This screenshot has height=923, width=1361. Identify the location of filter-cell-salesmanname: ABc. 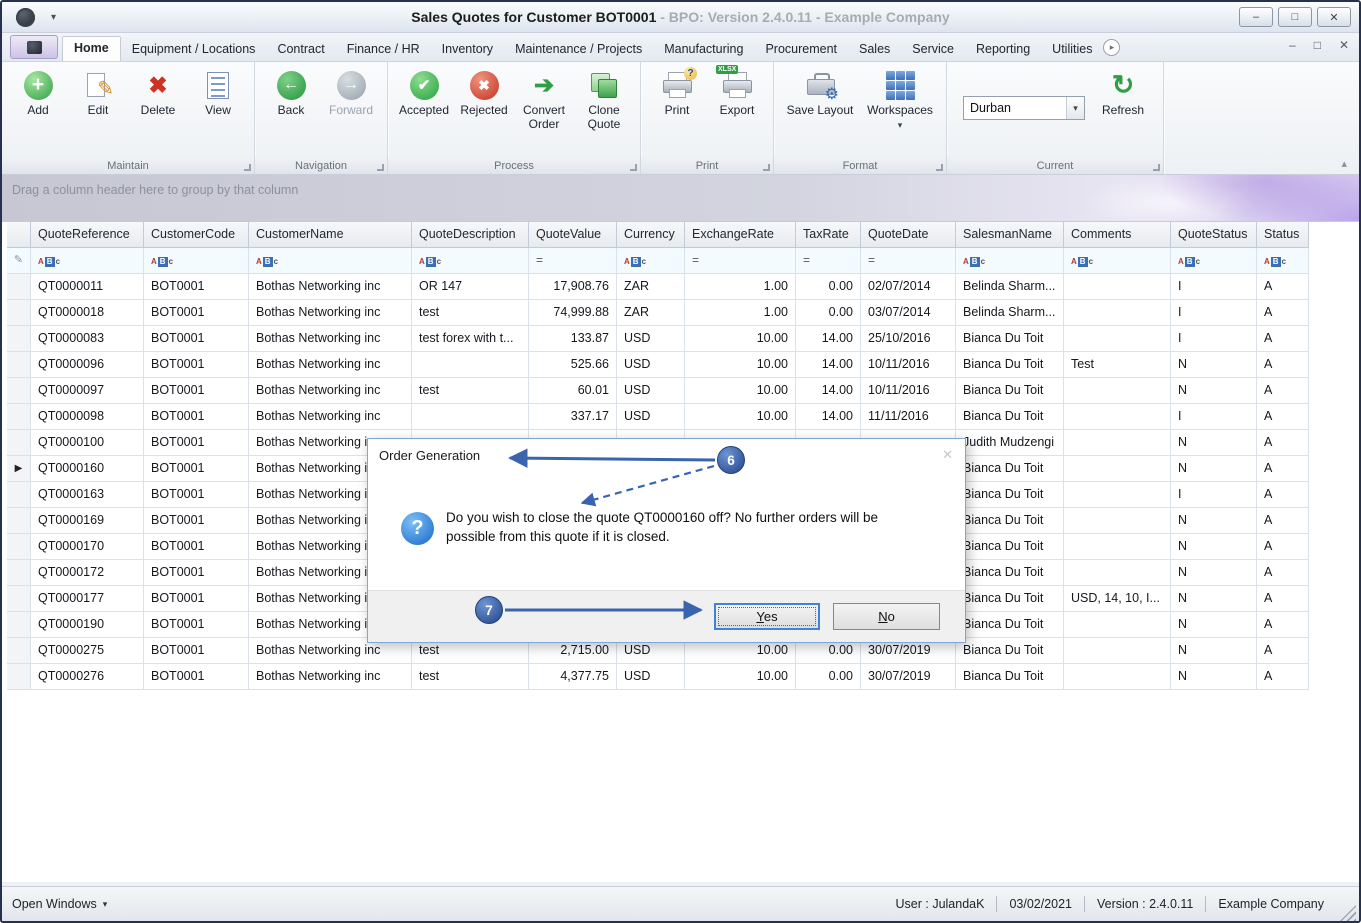
(1010, 261).